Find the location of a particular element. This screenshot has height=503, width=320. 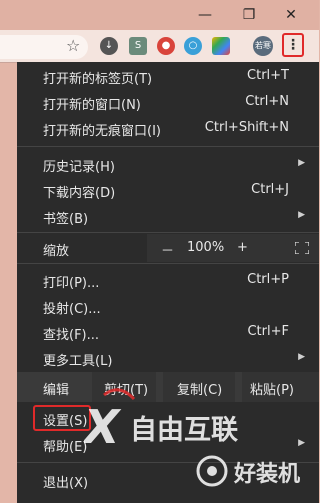

menu-item-downloads: 下载内容(D) Ctrl+J is located at coordinates (168, 191).